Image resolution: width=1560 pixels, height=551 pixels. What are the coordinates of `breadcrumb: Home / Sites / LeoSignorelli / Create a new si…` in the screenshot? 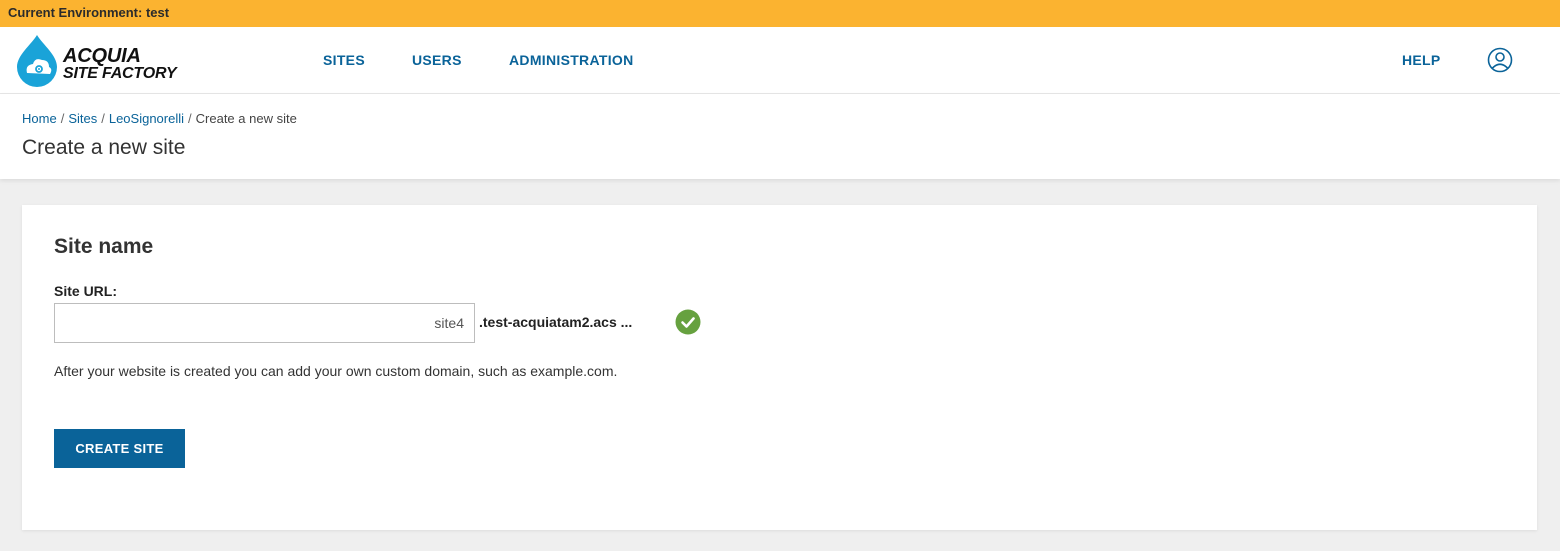 It's located at (159, 118).